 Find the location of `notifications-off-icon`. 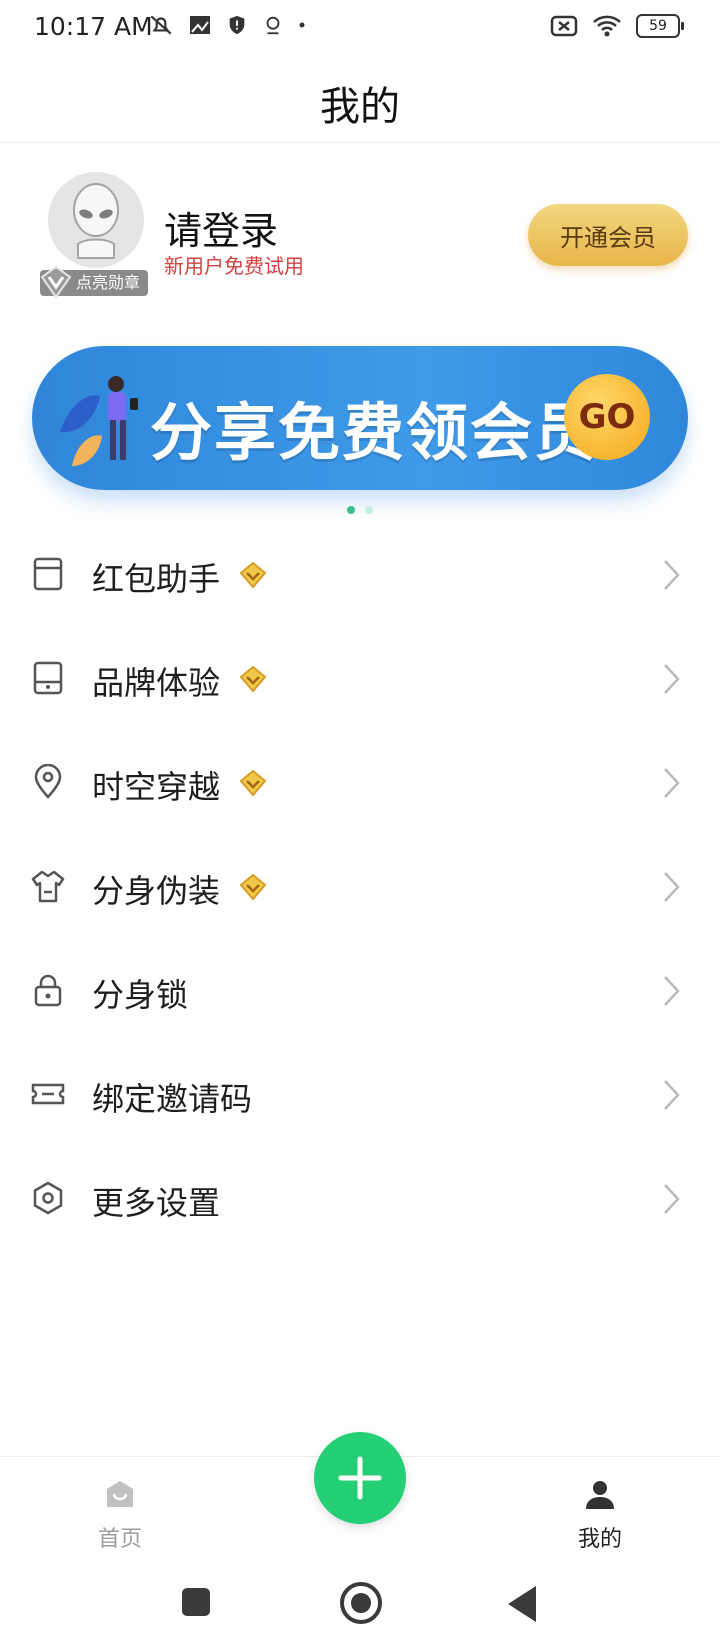

notifications-off-icon is located at coordinates (161, 25).